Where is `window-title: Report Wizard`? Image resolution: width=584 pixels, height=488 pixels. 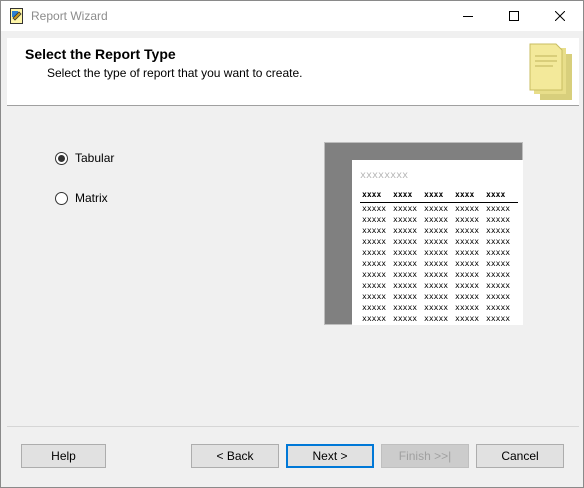 window-title: Report Wizard is located at coordinates (69, 16).